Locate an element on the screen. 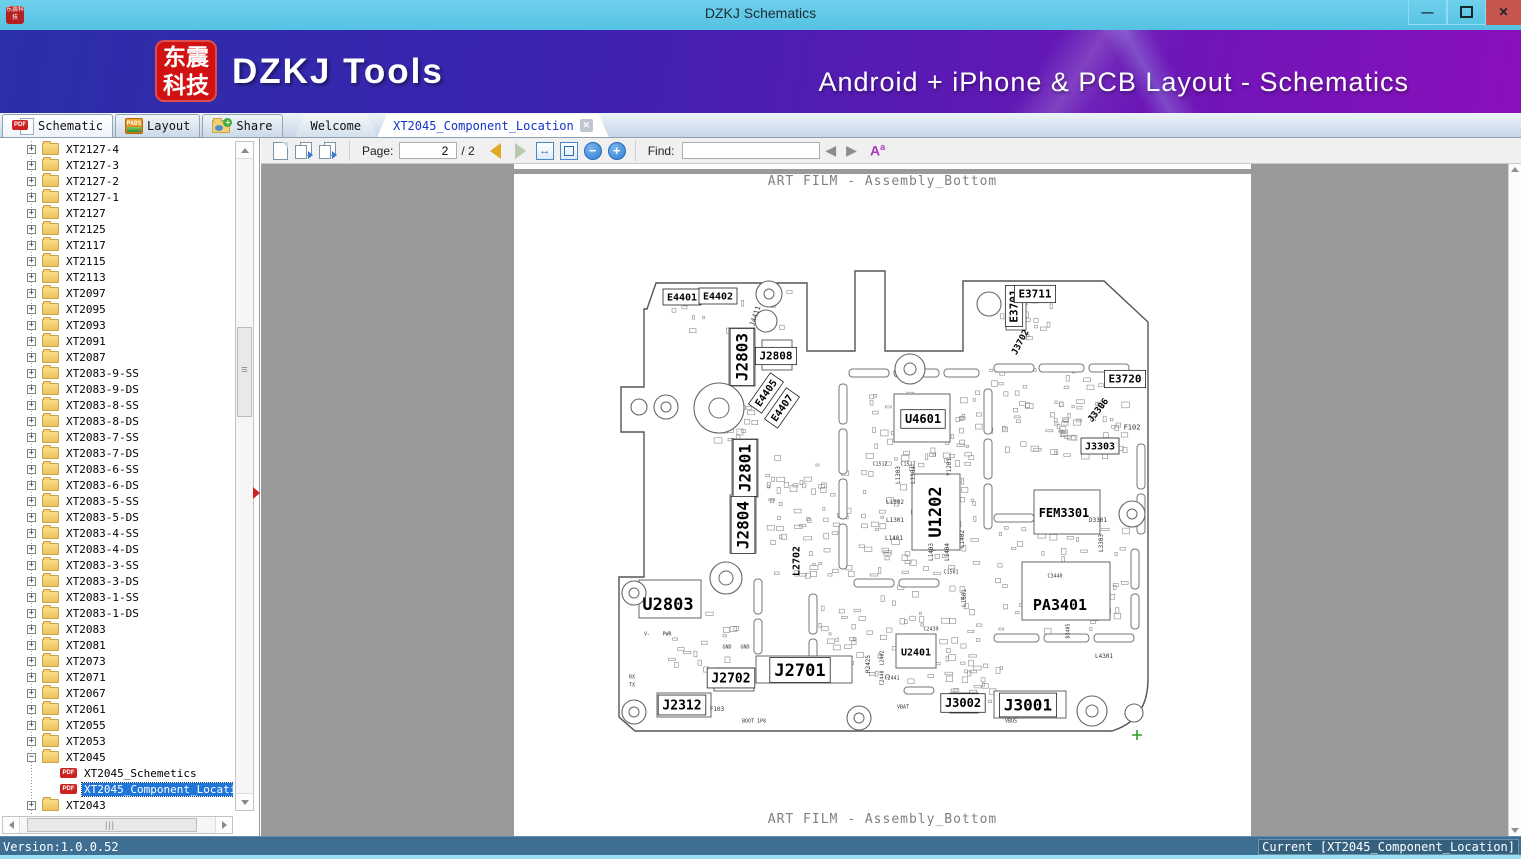 This screenshot has height=859, width=1521. titlebar: 东震科技 DZKJ Schematics — ✕ is located at coordinates (760, 15).